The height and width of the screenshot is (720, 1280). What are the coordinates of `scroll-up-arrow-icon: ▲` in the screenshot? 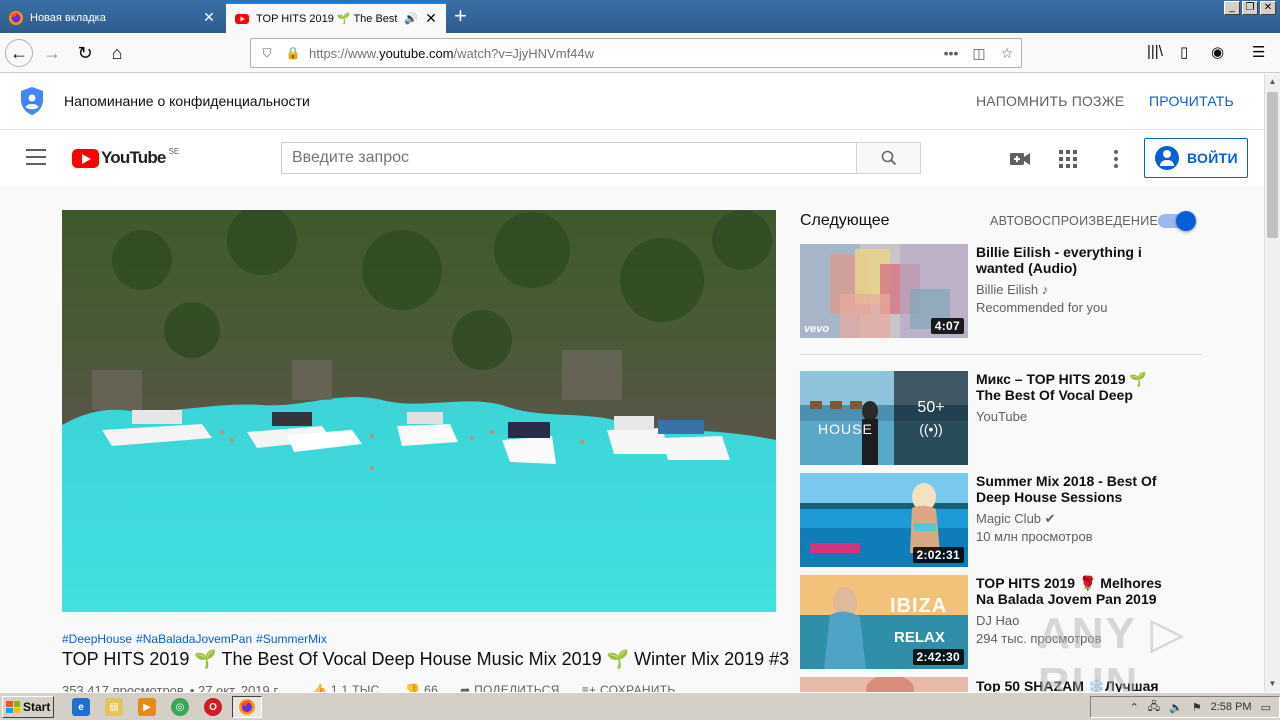 It's located at (1272, 82).